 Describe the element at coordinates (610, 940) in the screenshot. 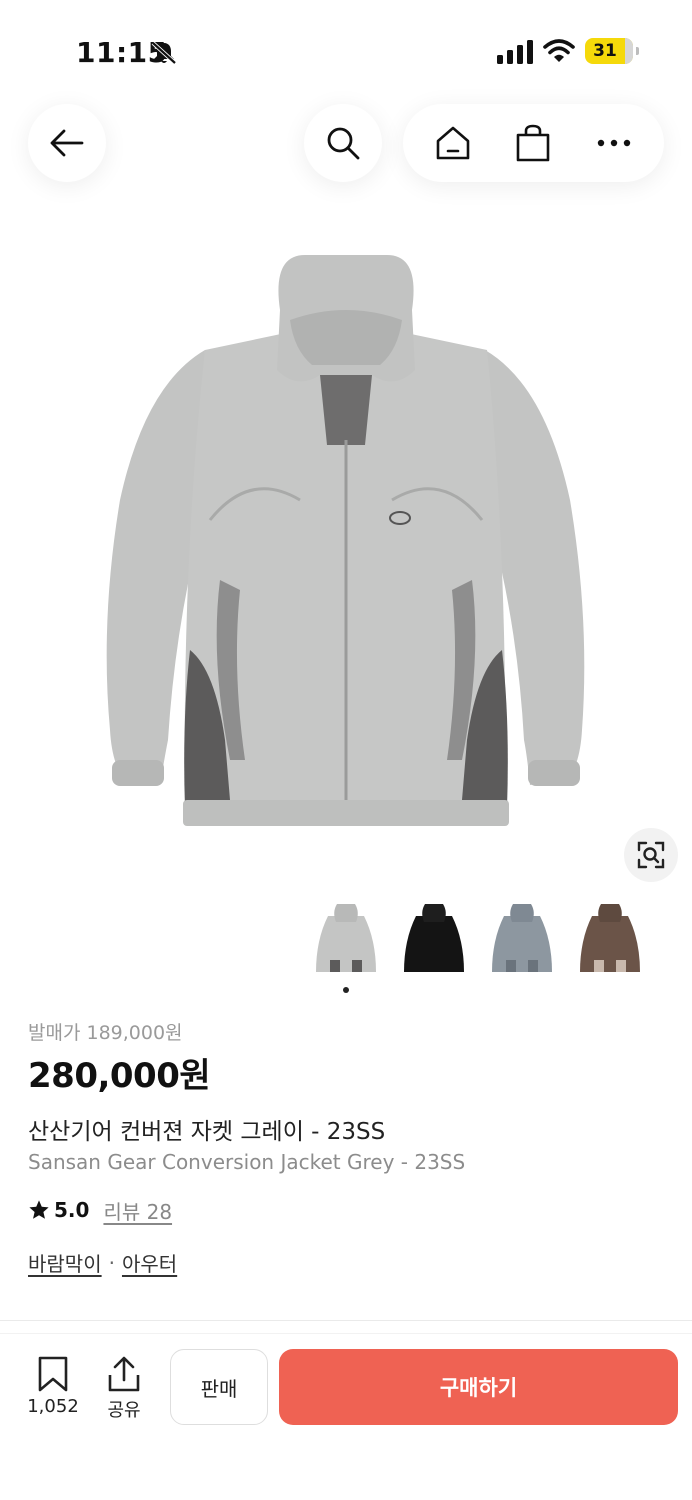

I see `thumb-color-brown` at that location.